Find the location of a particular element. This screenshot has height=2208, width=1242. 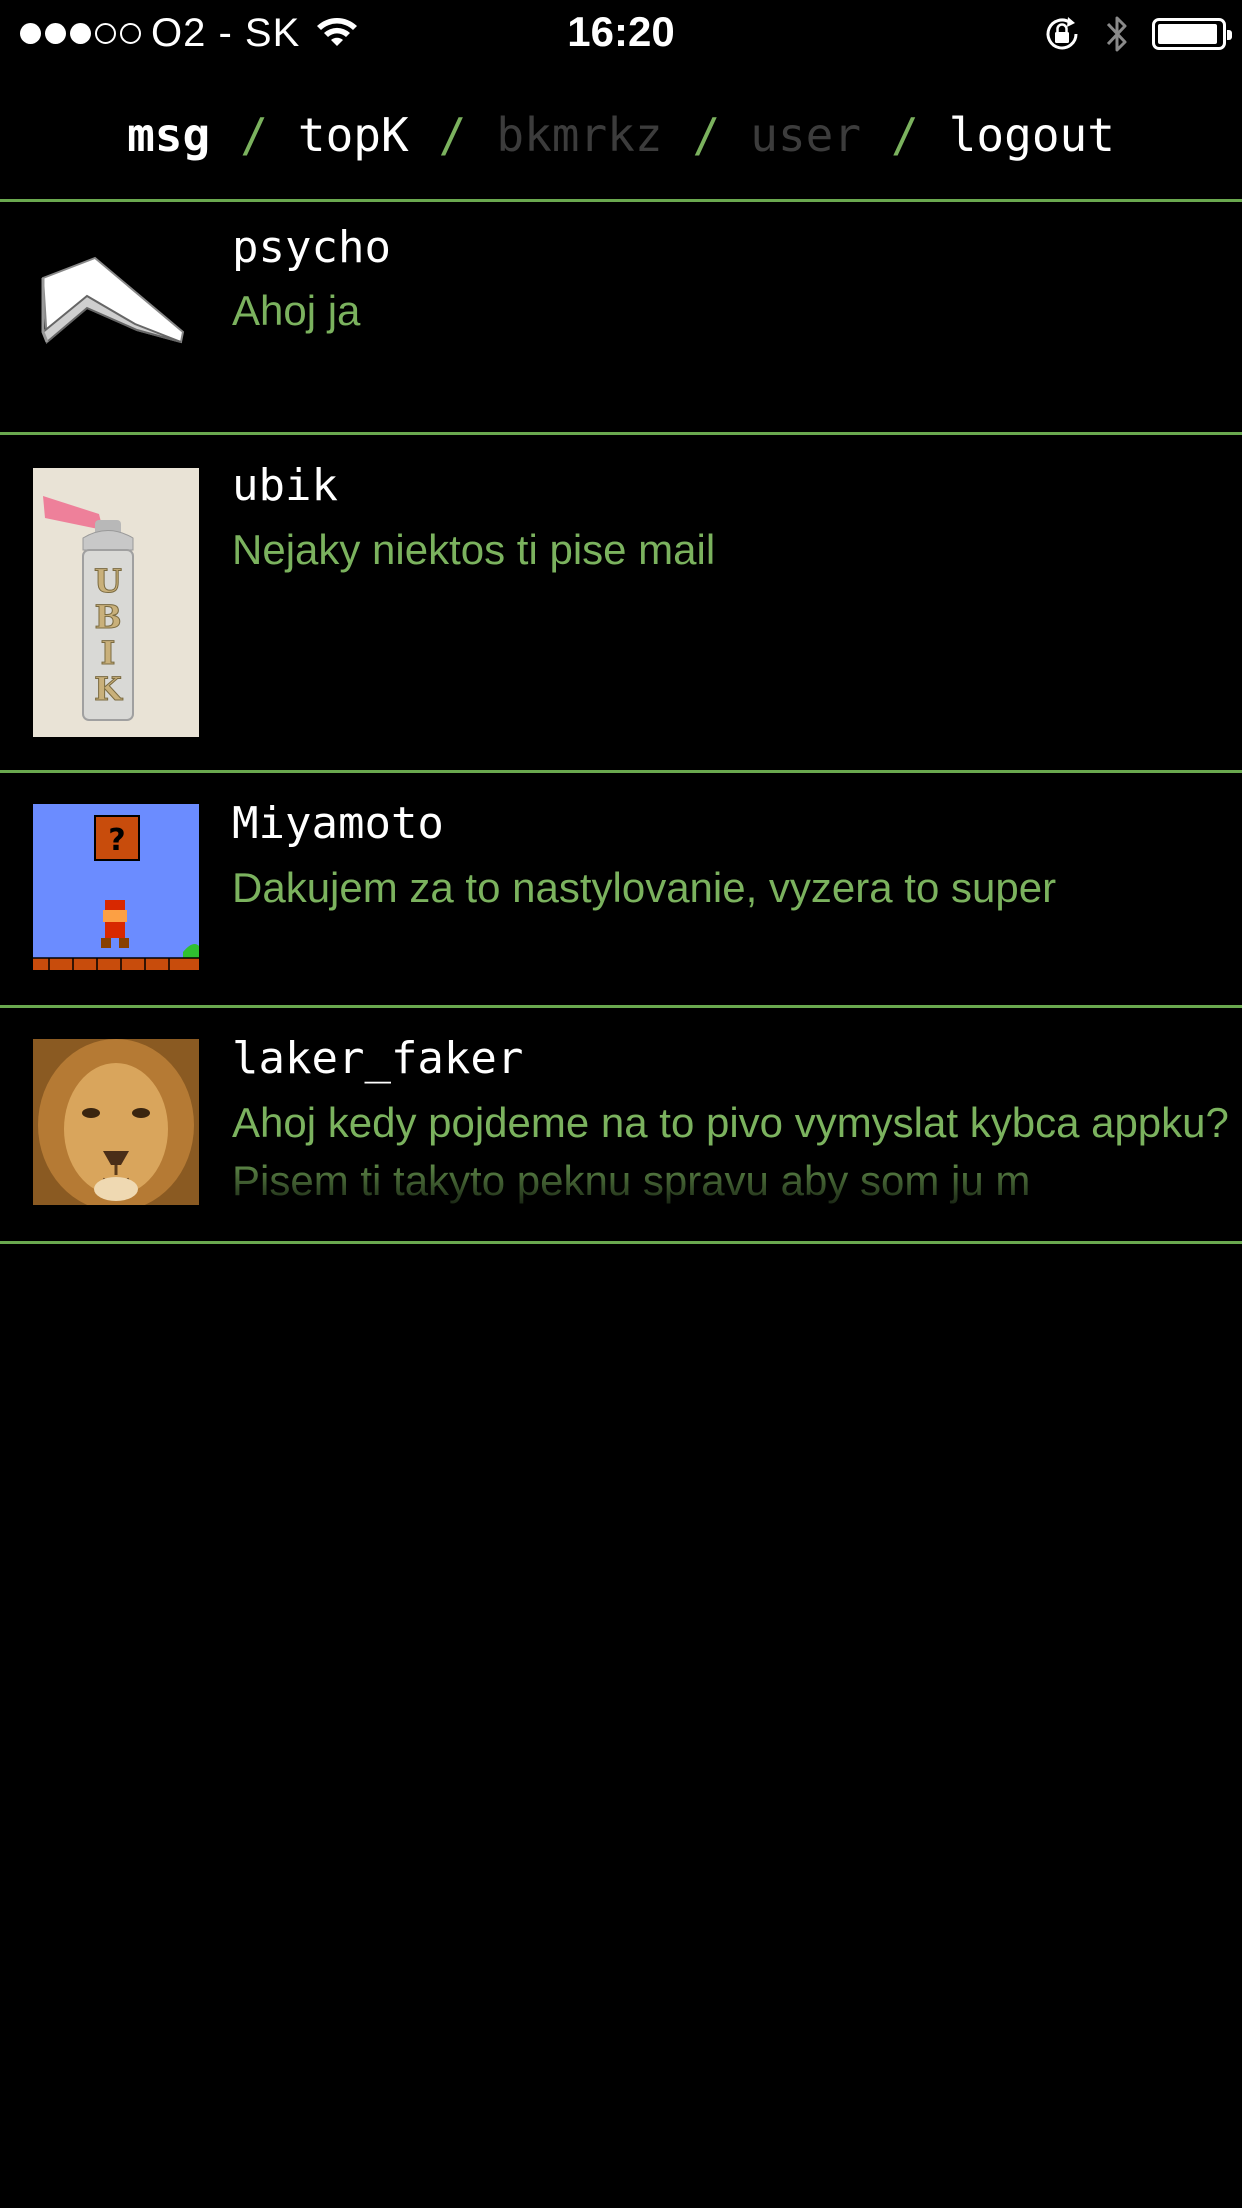

svg-text: B is located at coordinates (107, 617).